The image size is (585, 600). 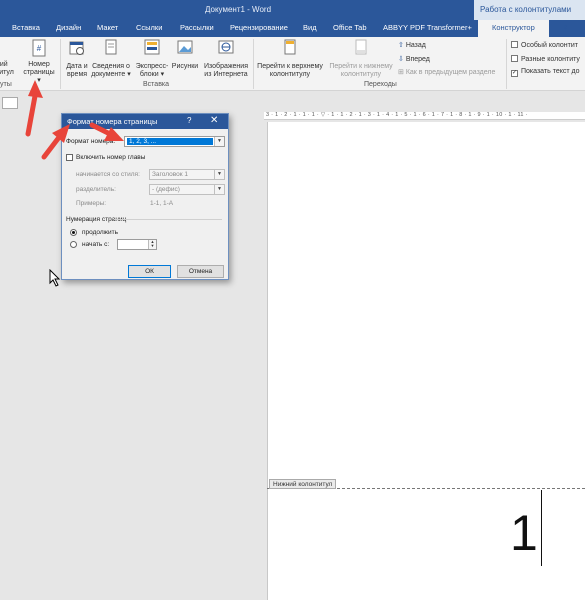 What do you see at coordinates (550, 71) in the screenshot?
I see `show-document-text-label: Показать текст до` at bounding box center [550, 71].